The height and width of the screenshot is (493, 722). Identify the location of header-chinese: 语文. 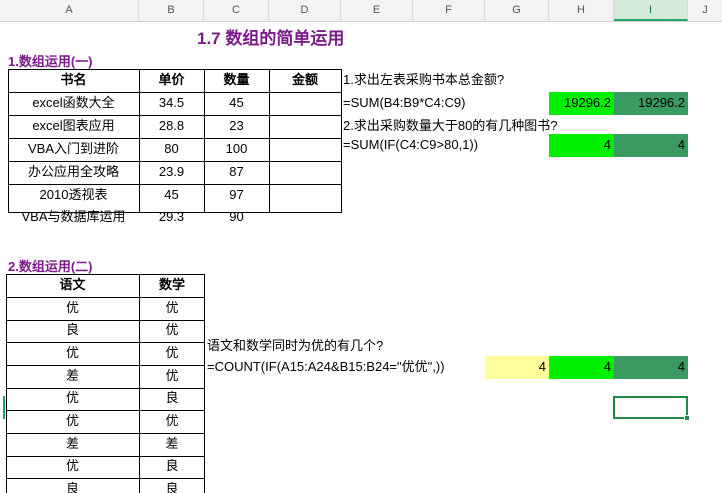
(72, 285).